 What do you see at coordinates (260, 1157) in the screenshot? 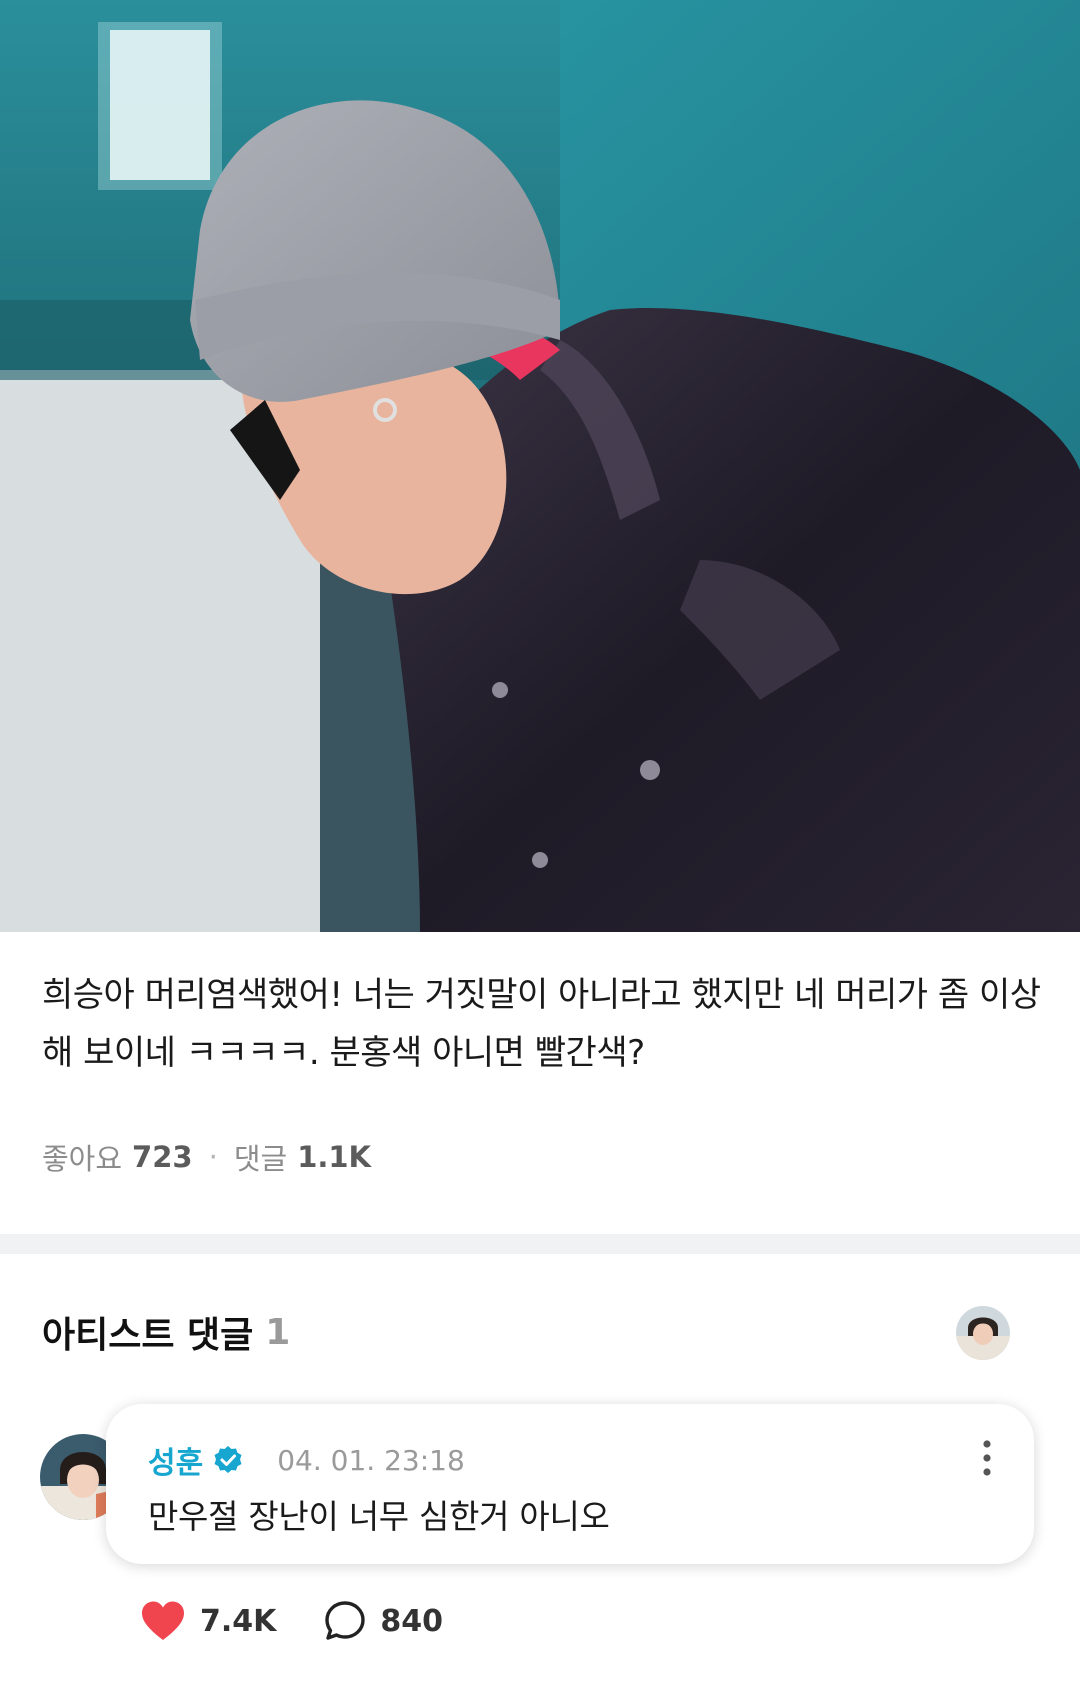
I see `comments-label: 댓글` at bounding box center [260, 1157].